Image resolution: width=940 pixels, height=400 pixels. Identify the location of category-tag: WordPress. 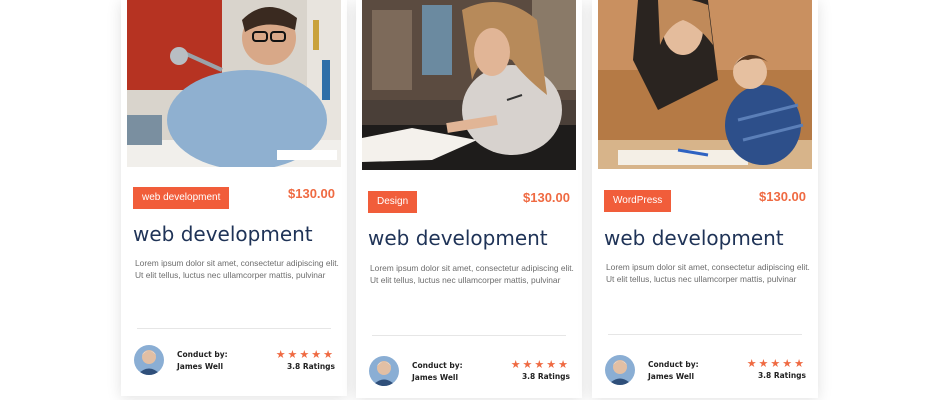
(638, 201).